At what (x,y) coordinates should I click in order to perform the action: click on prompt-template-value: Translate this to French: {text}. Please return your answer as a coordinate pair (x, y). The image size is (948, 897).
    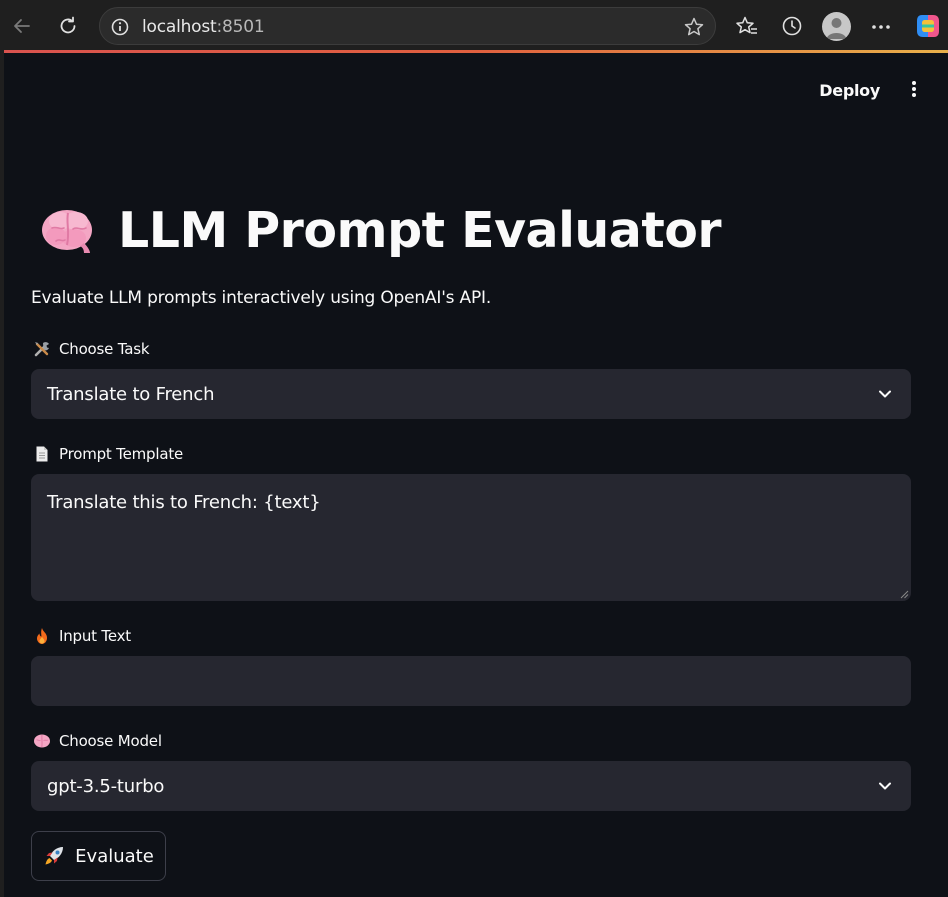
    Looking at the image, I should click on (184, 502).